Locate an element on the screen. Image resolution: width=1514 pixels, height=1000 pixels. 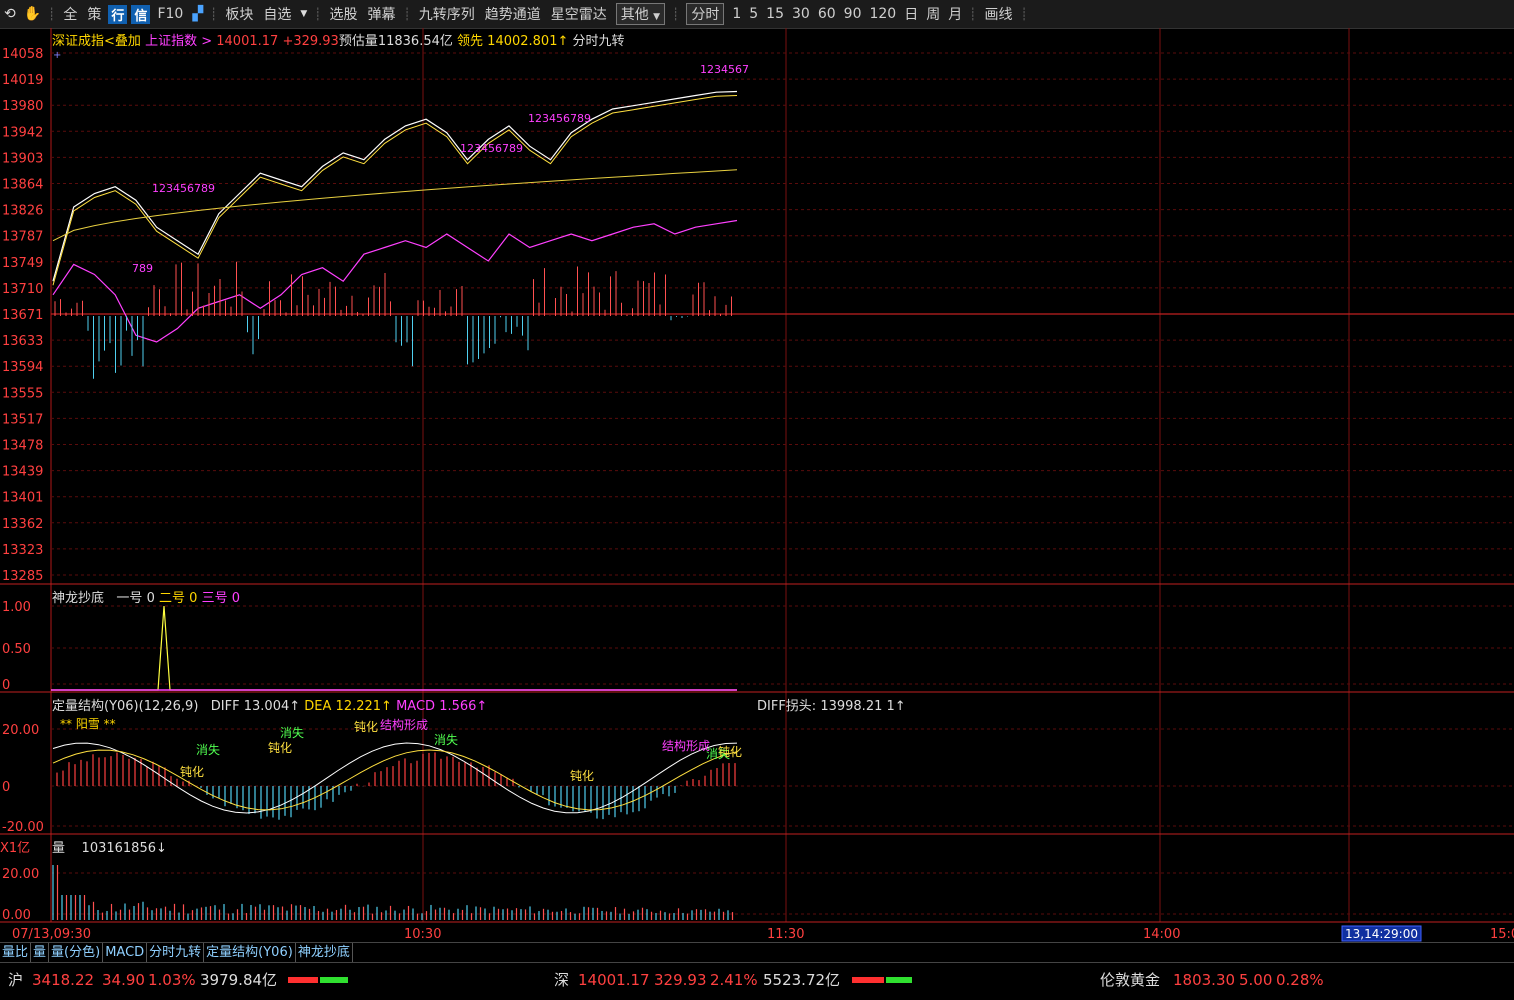
price-axis-label: 13980 is located at coordinates (22, 106).